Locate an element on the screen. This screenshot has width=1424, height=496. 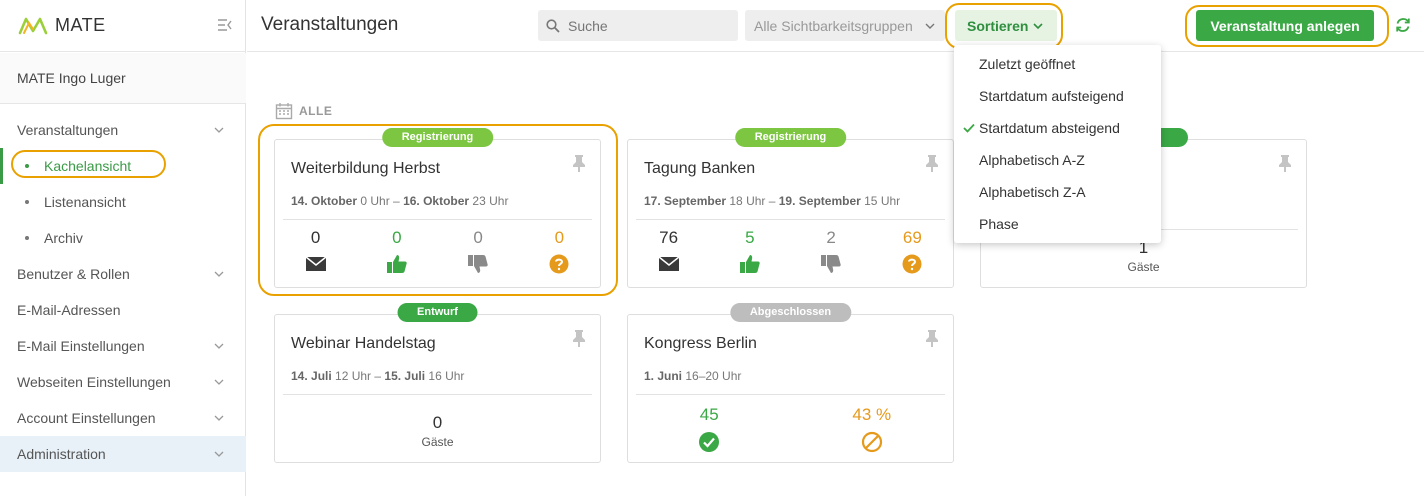
sort-option-label: Phase is located at coordinates (999, 224).